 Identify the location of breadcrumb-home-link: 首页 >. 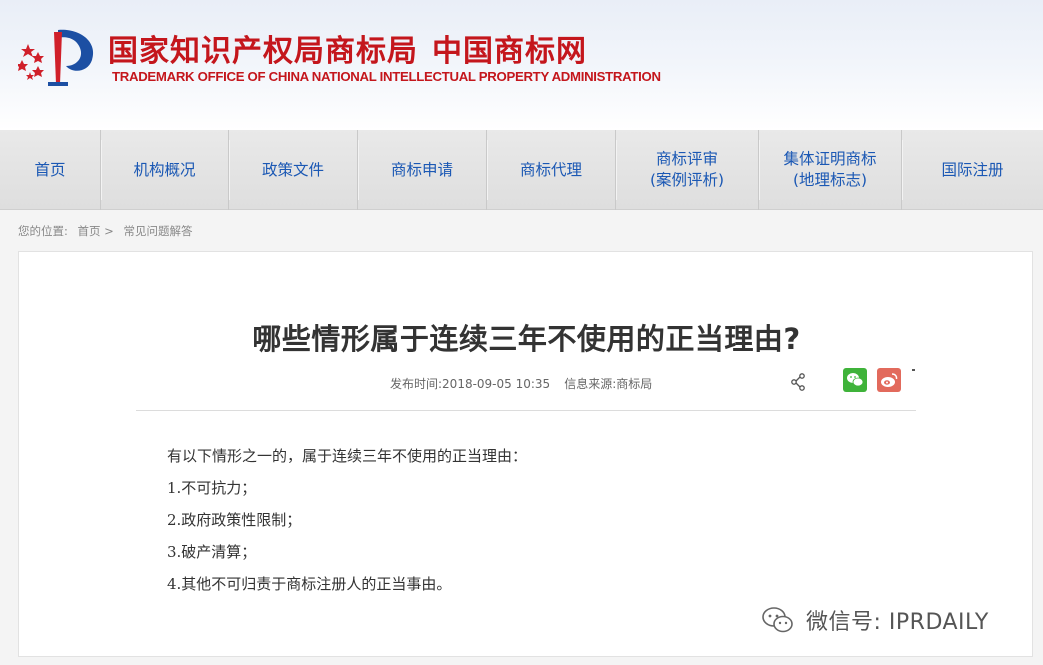
(96, 231).